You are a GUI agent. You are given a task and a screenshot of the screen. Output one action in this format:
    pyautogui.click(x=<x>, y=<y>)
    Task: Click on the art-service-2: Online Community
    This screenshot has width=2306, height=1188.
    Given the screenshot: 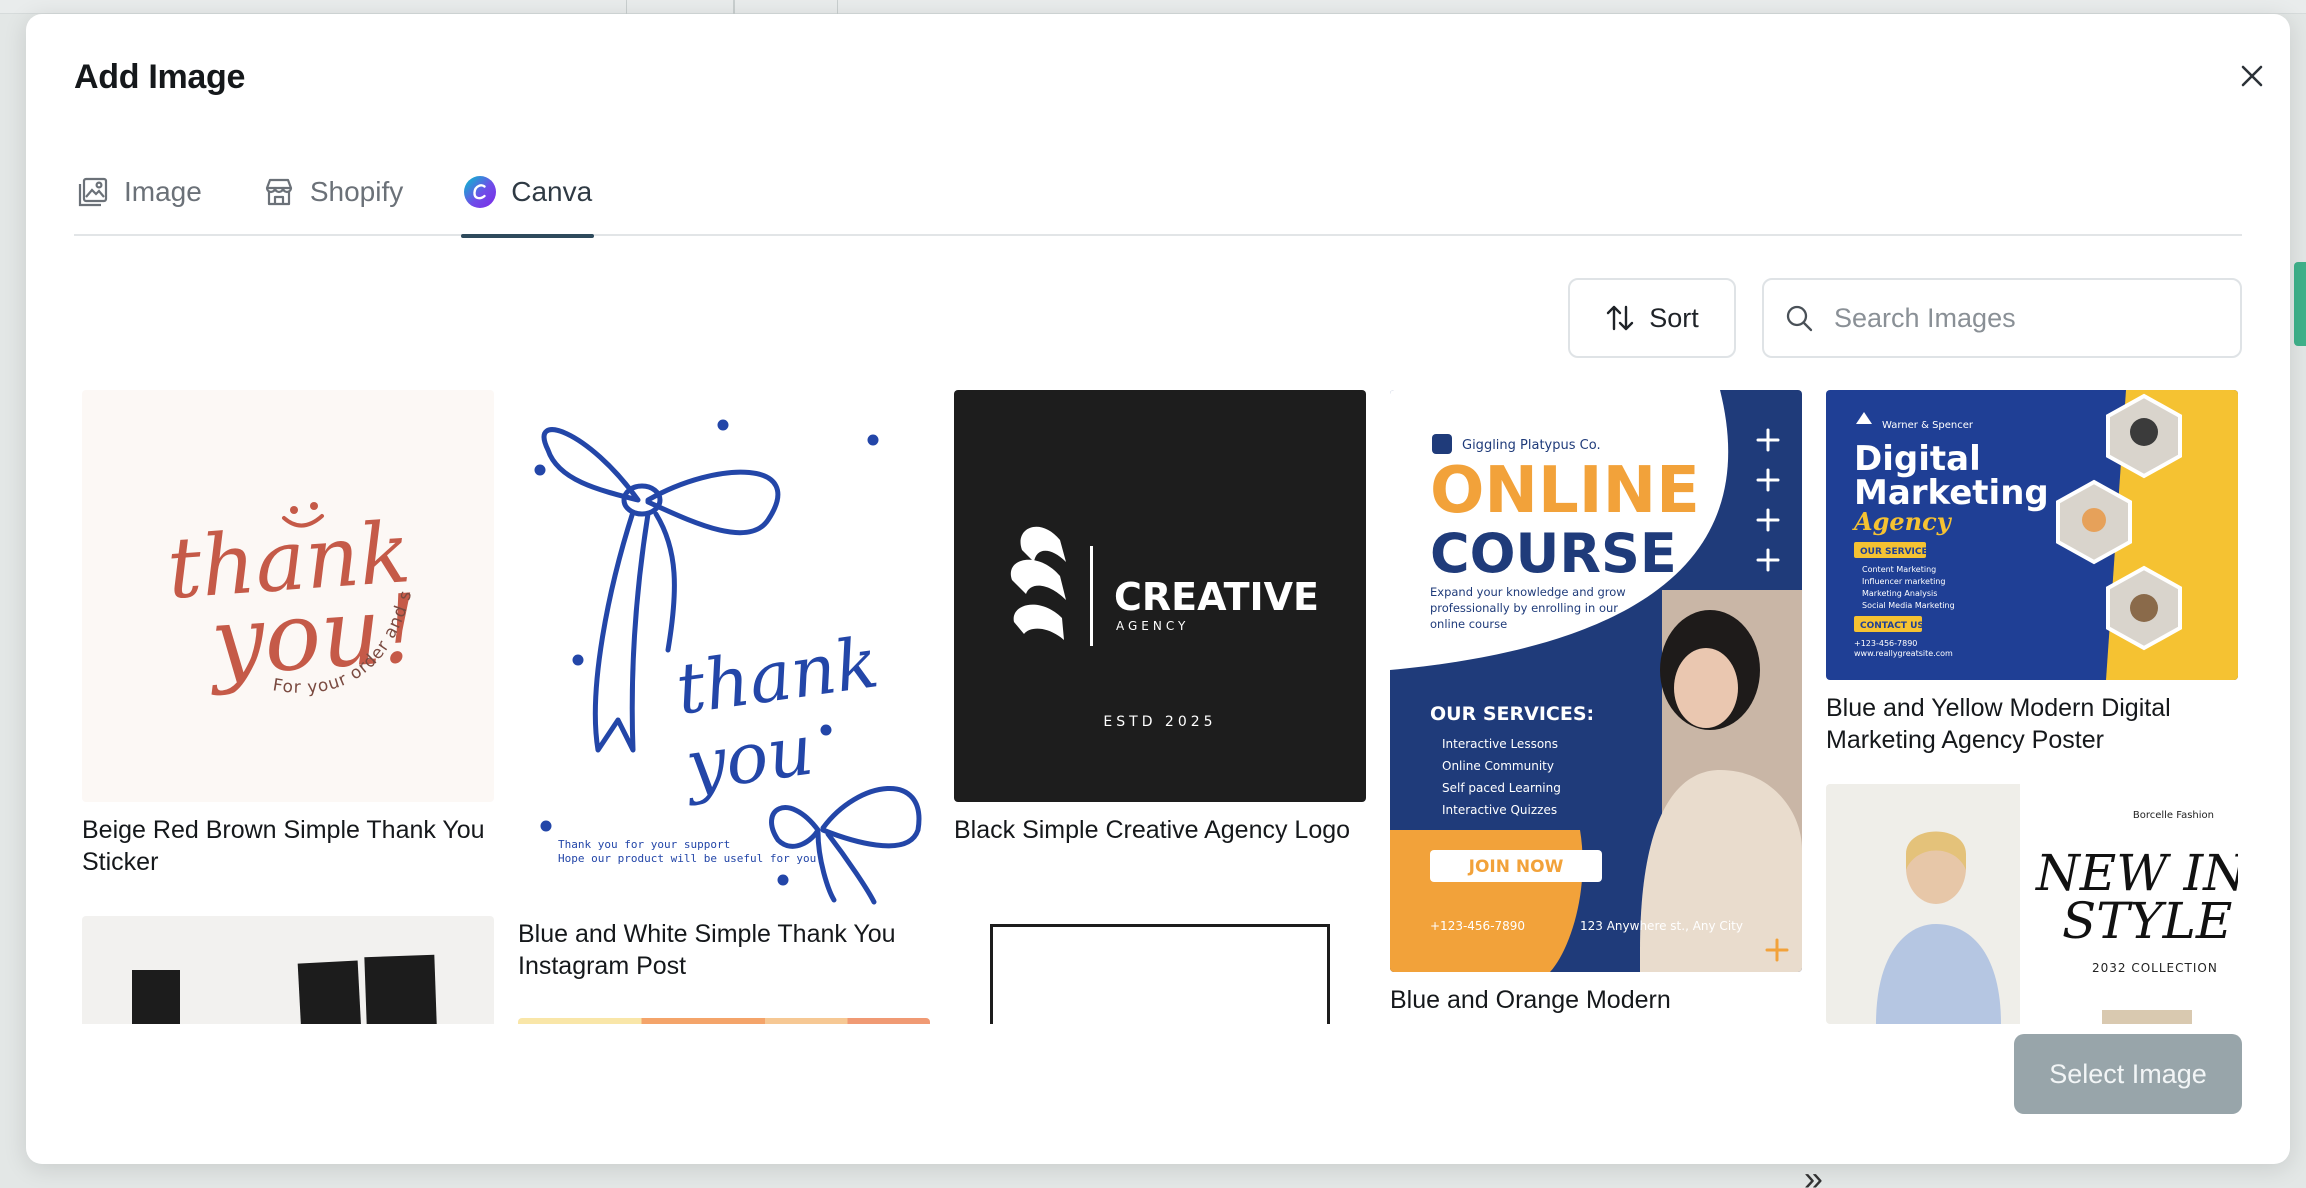 What is the action you would take?
    pyautogui.click(x=1498, y=766)
    